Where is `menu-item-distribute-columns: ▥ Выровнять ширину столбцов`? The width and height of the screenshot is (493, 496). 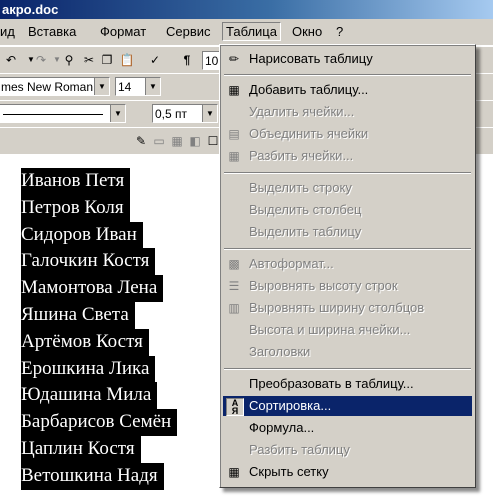
menu-item-distribute-columns: ▥ Выровнять ширину столбцов is located at coordinates (347, 308).